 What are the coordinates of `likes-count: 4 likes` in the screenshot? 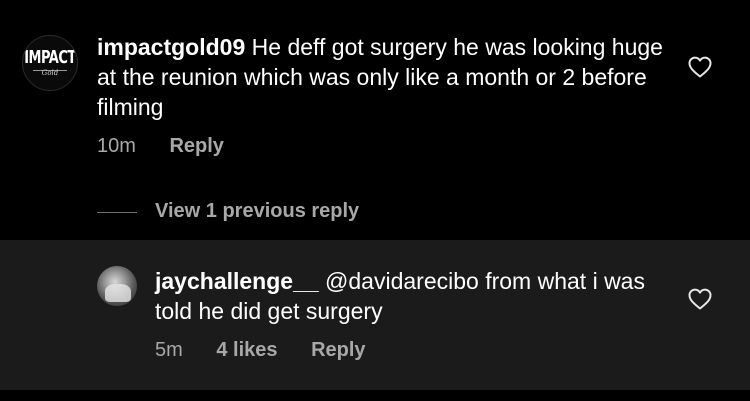 It's located at (246, 350).